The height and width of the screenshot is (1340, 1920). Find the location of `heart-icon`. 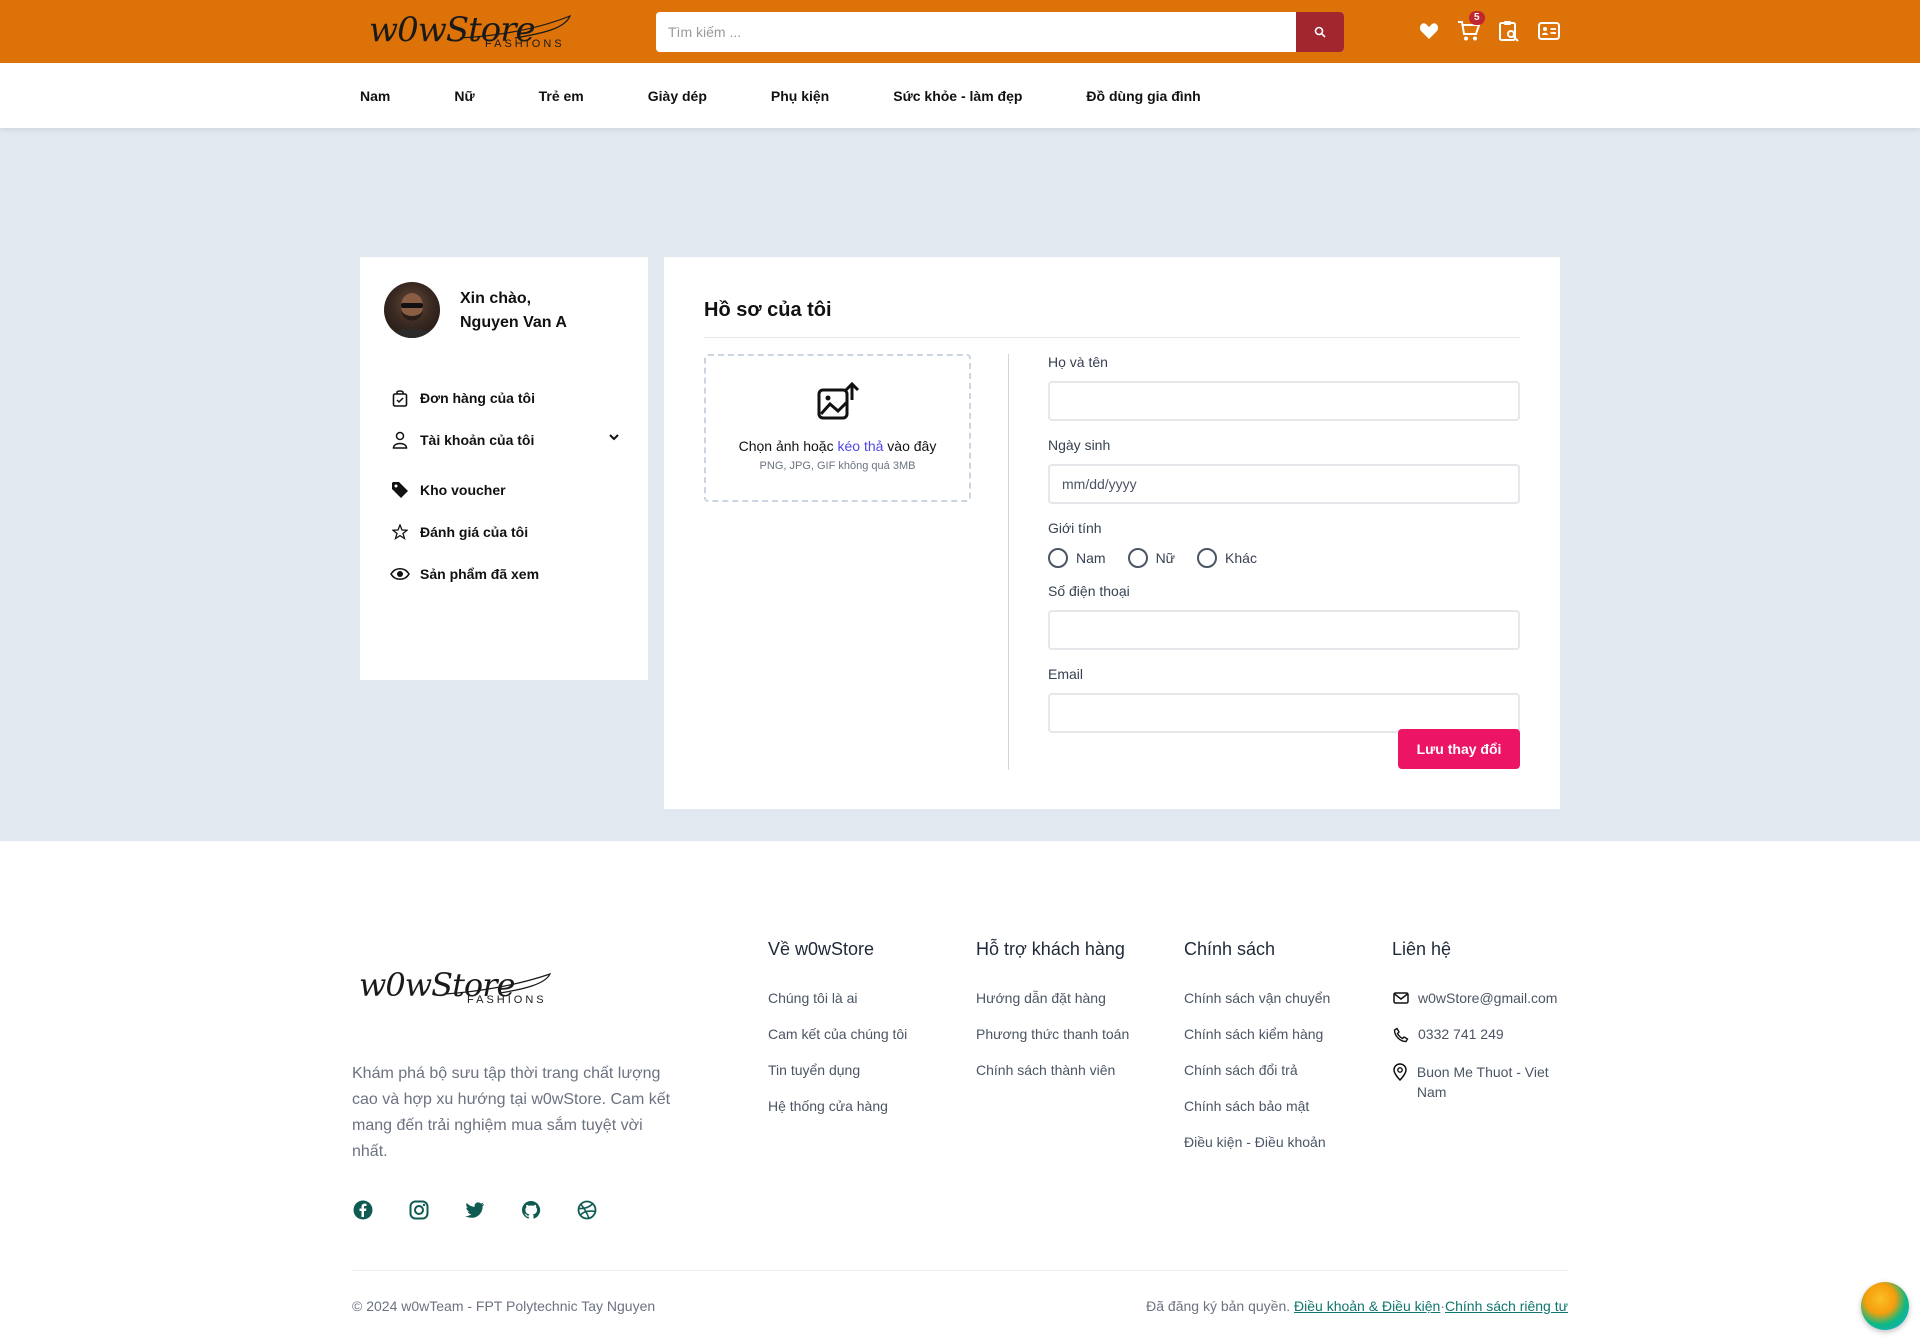

heart-icon is located at coordinates (1429, 31).